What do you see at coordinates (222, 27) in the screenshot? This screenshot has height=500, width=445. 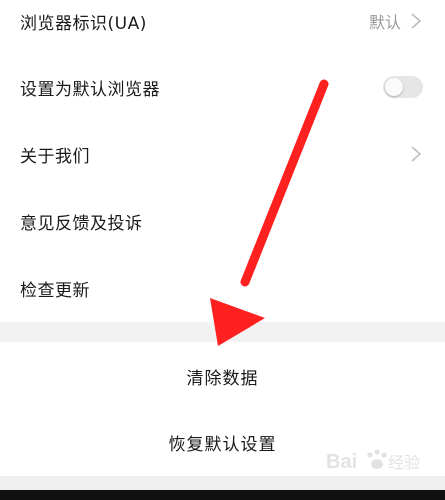 I see `ua-setting-row: 浏览器标识(UA) 默认` at bounding box center [222, 27].